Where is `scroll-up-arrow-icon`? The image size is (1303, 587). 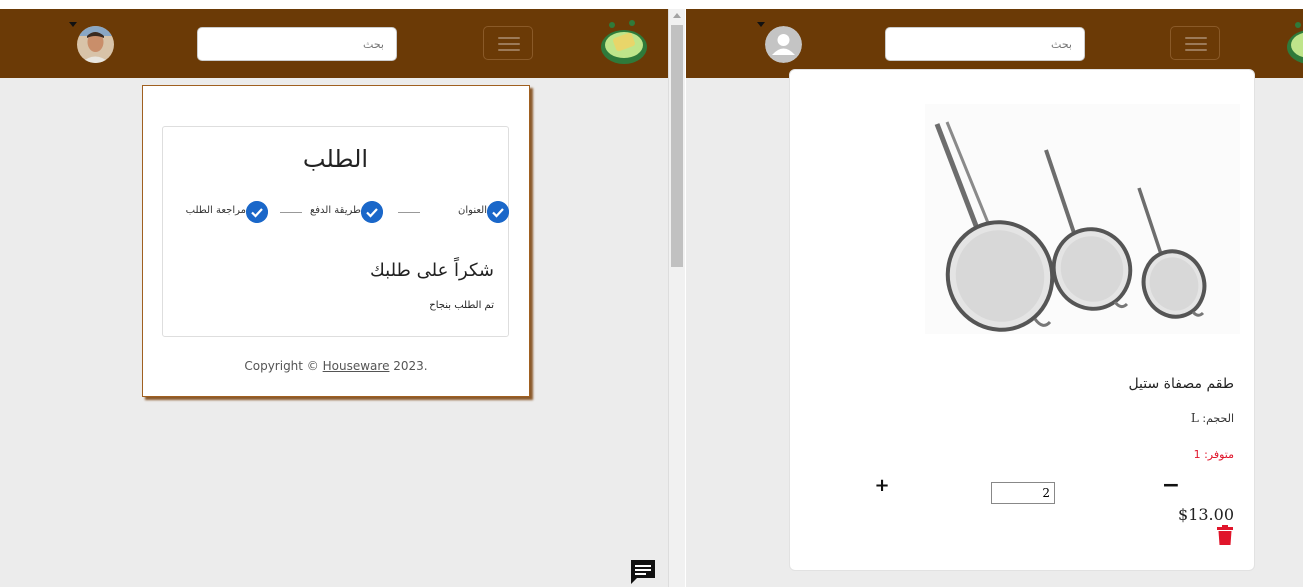
scroll-up-arrow-icon is located at coordinates (677, 15).